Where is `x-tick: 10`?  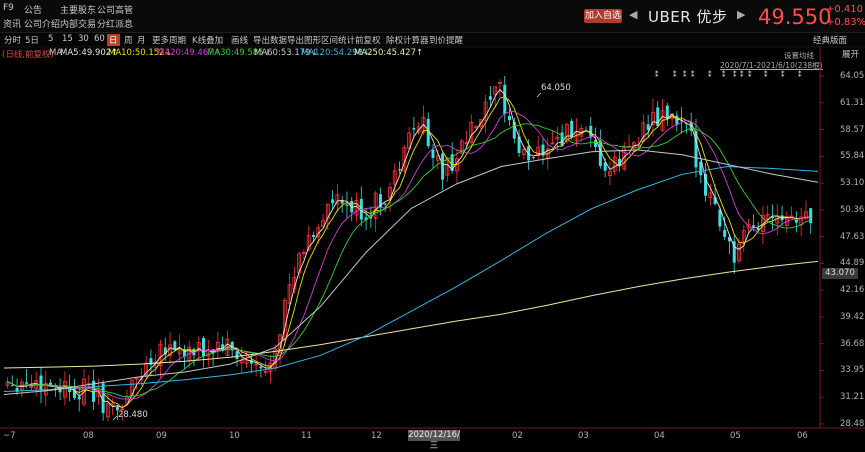
x-tick: 10 is located at coordinates (234, 436).